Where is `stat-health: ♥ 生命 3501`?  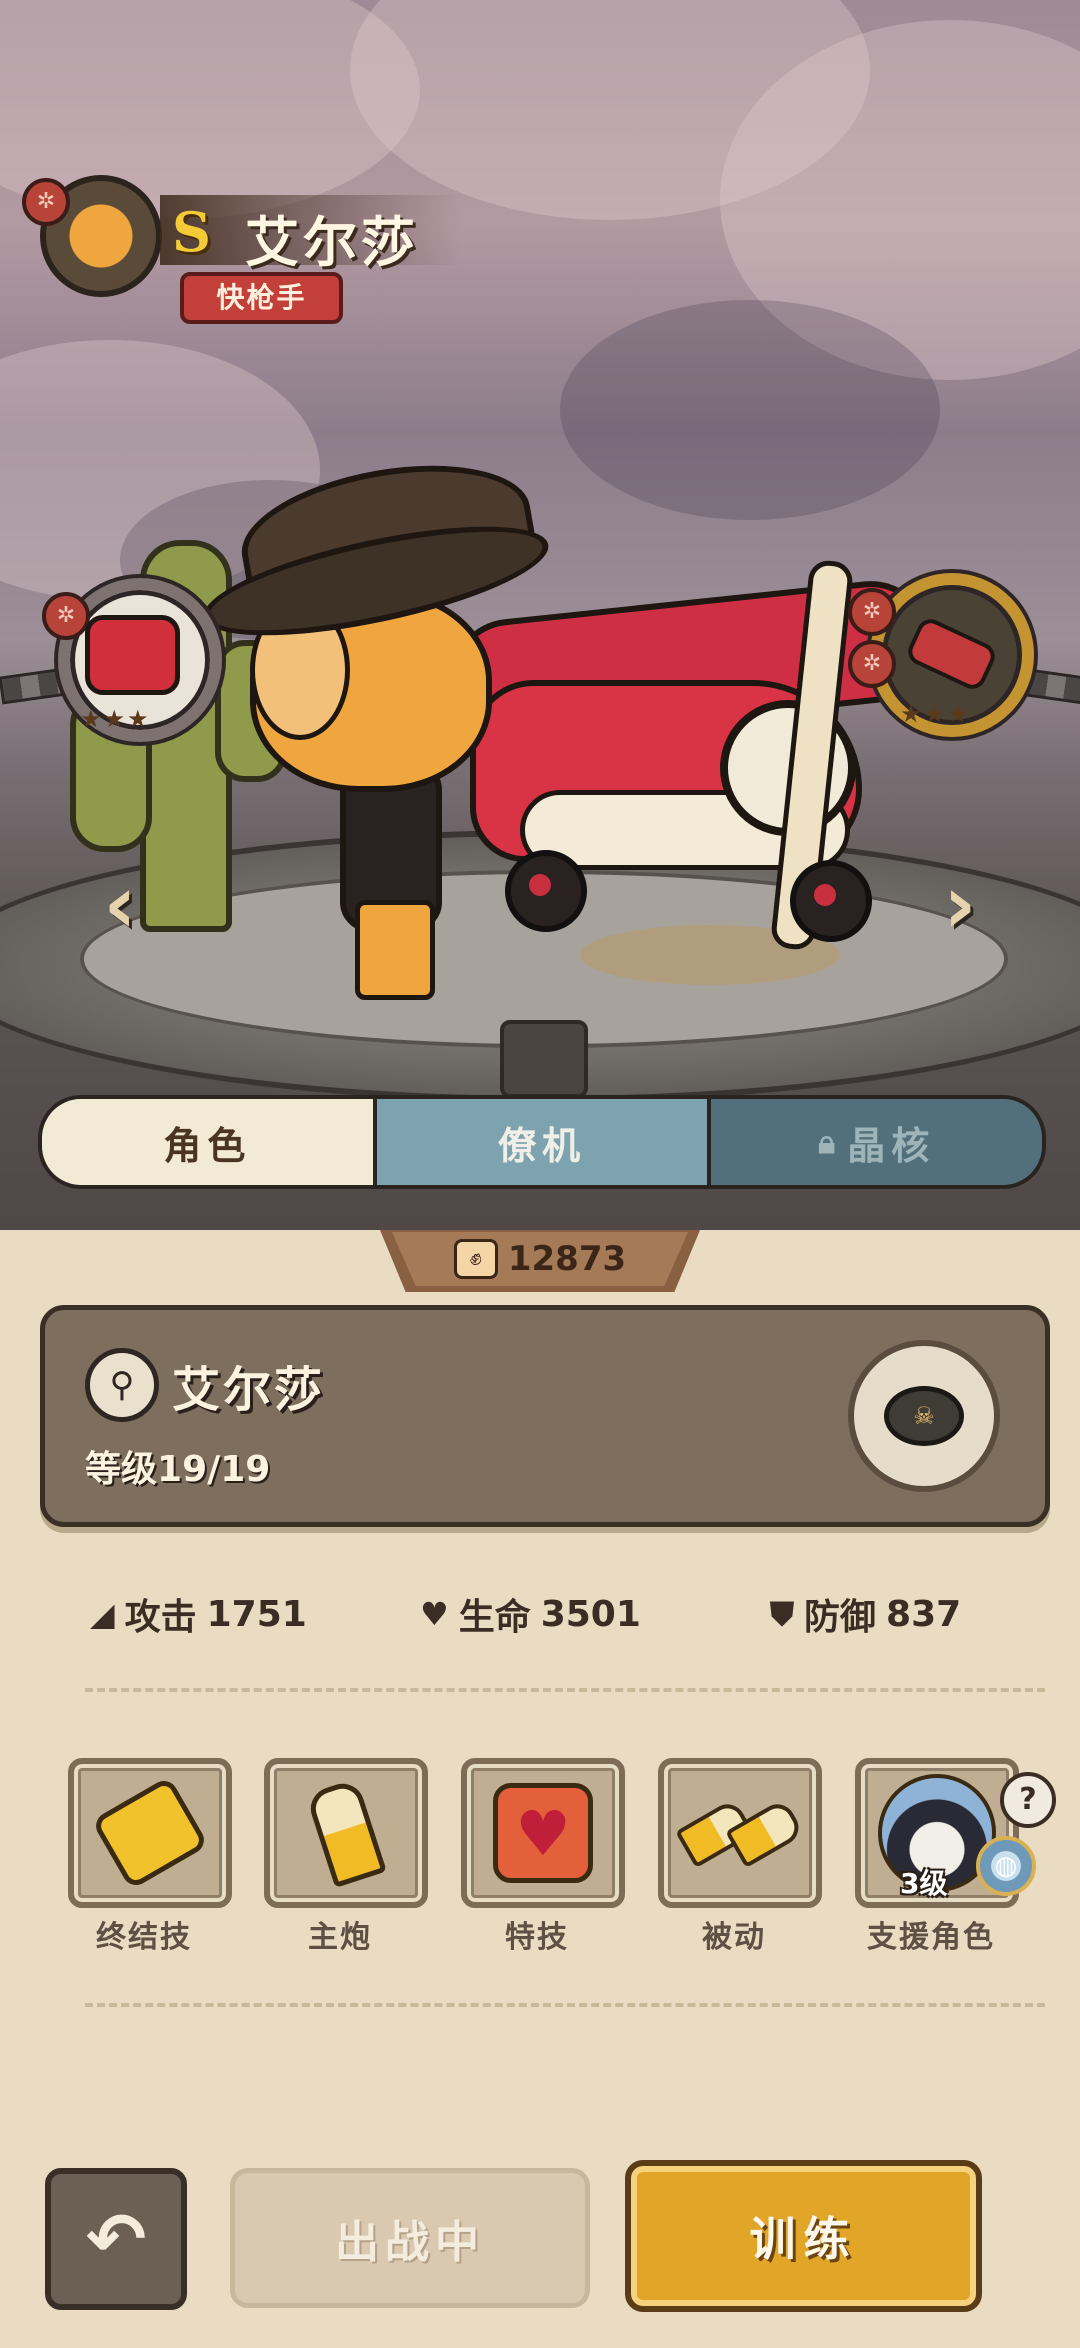 stat-health: ♥ 生命 3501 is located at coordinates (530, 1614).